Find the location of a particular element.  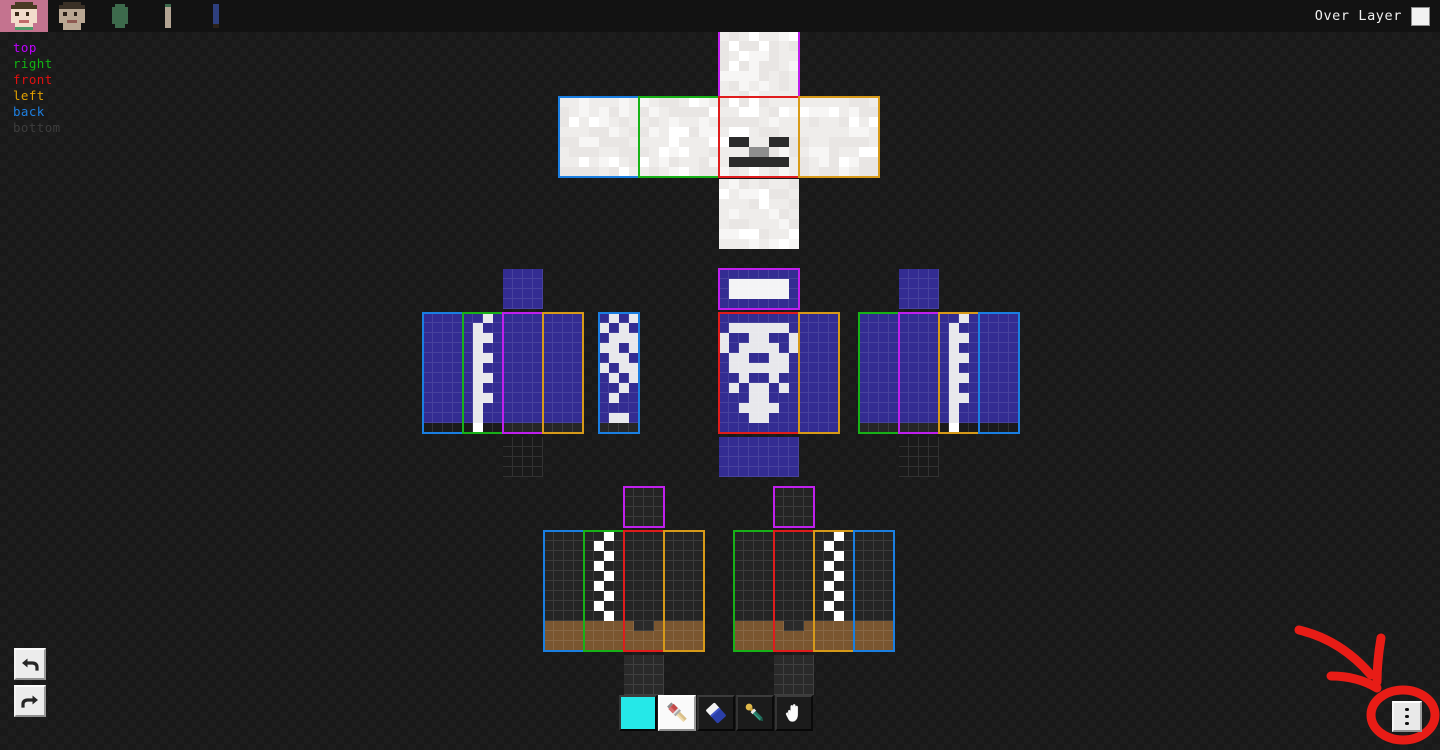

head-face-right is located at coordinates (679, 137).